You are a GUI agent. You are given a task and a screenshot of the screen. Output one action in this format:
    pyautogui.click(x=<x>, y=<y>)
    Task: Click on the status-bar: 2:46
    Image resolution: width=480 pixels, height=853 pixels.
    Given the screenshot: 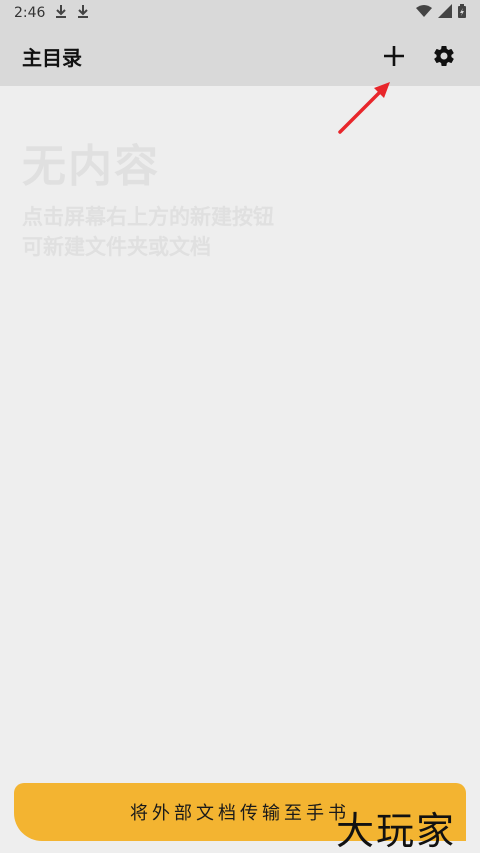 What is the action you would take?
    pyautogui.click(x=240, y=13)
    